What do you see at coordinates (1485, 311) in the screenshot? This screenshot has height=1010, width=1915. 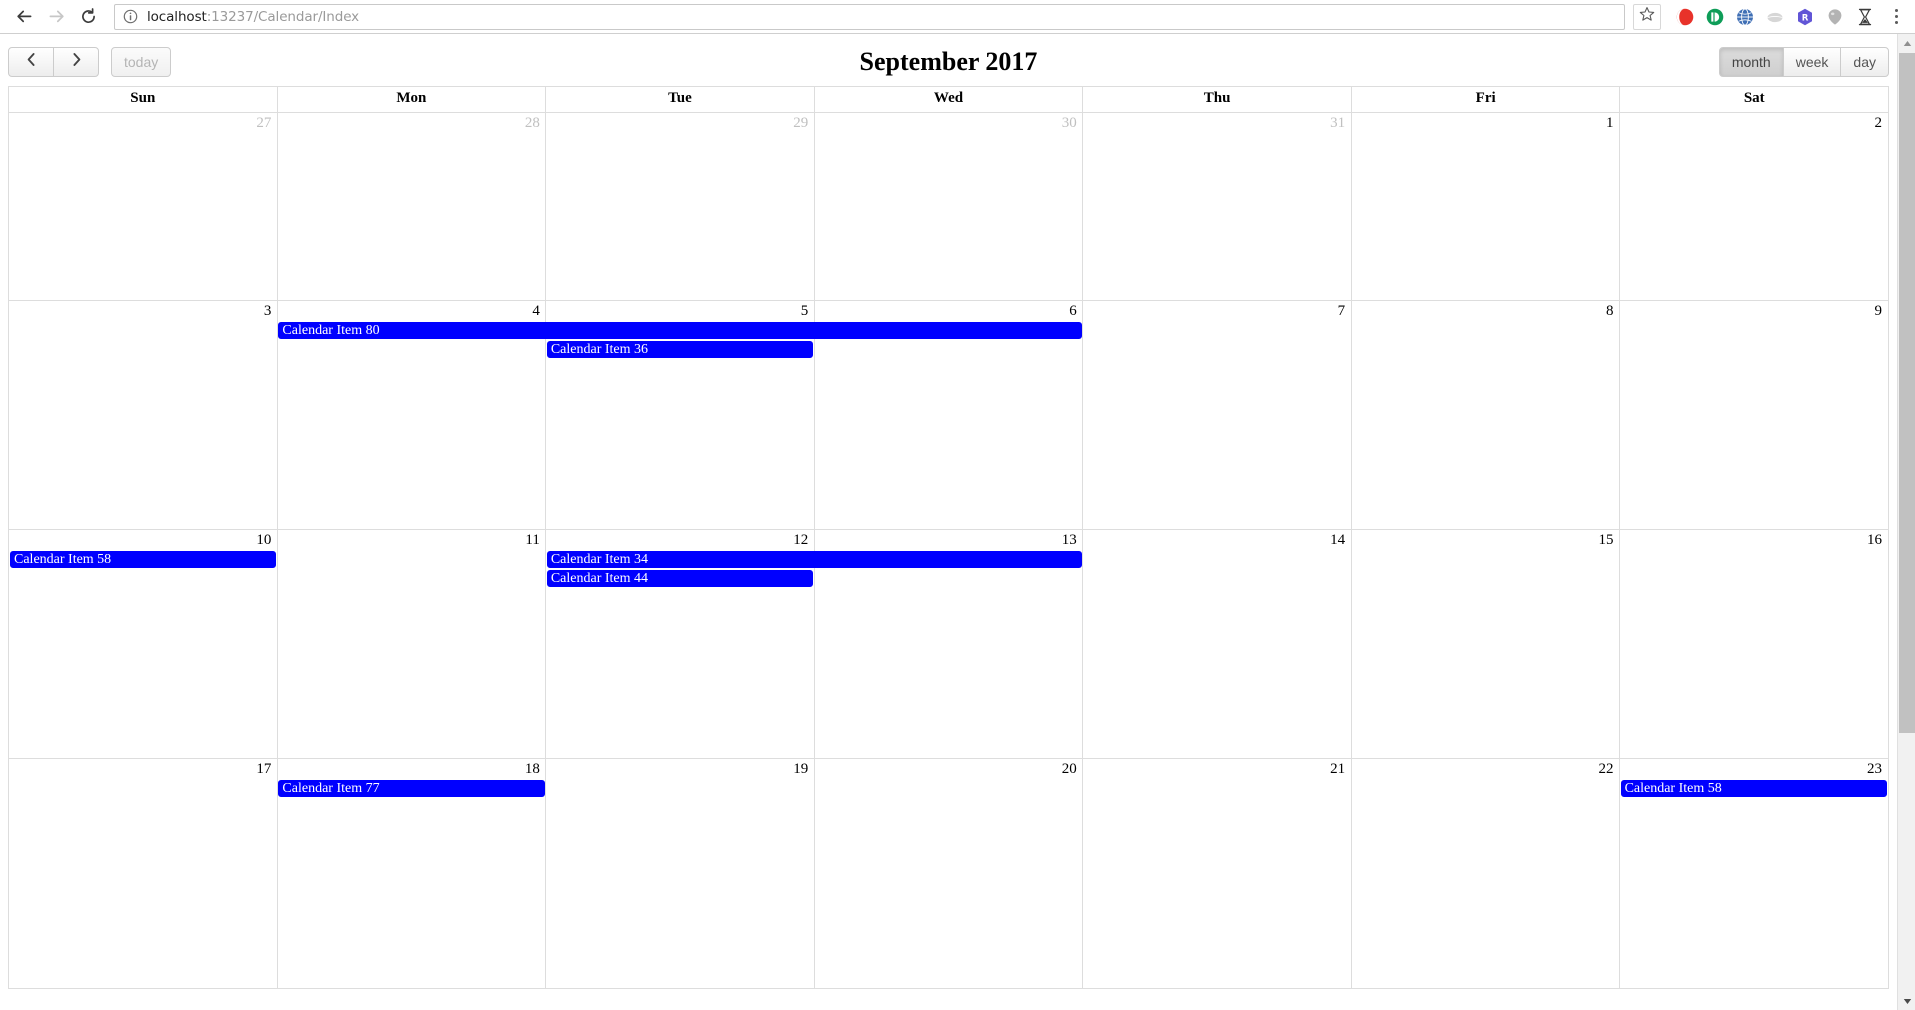 I see `day-number: 8` at bounding box center [1485, 311].